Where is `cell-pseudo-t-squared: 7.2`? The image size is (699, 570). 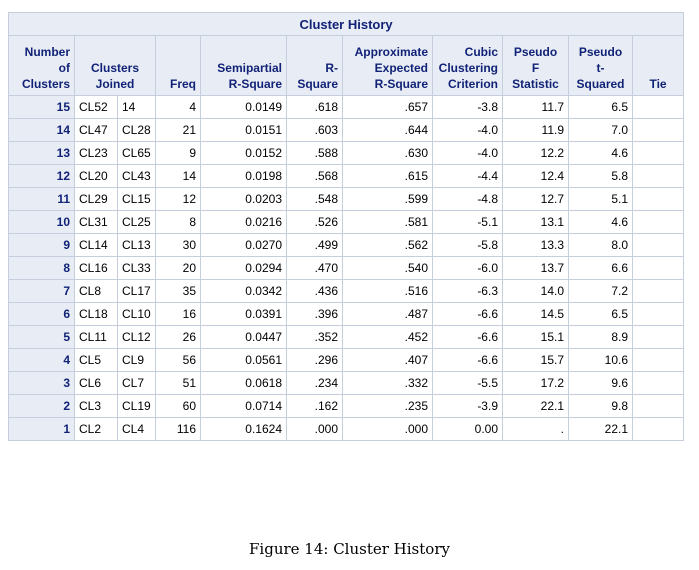 cell-pseudo-t-squared: 7.2 is located at coordinates (600, 291).